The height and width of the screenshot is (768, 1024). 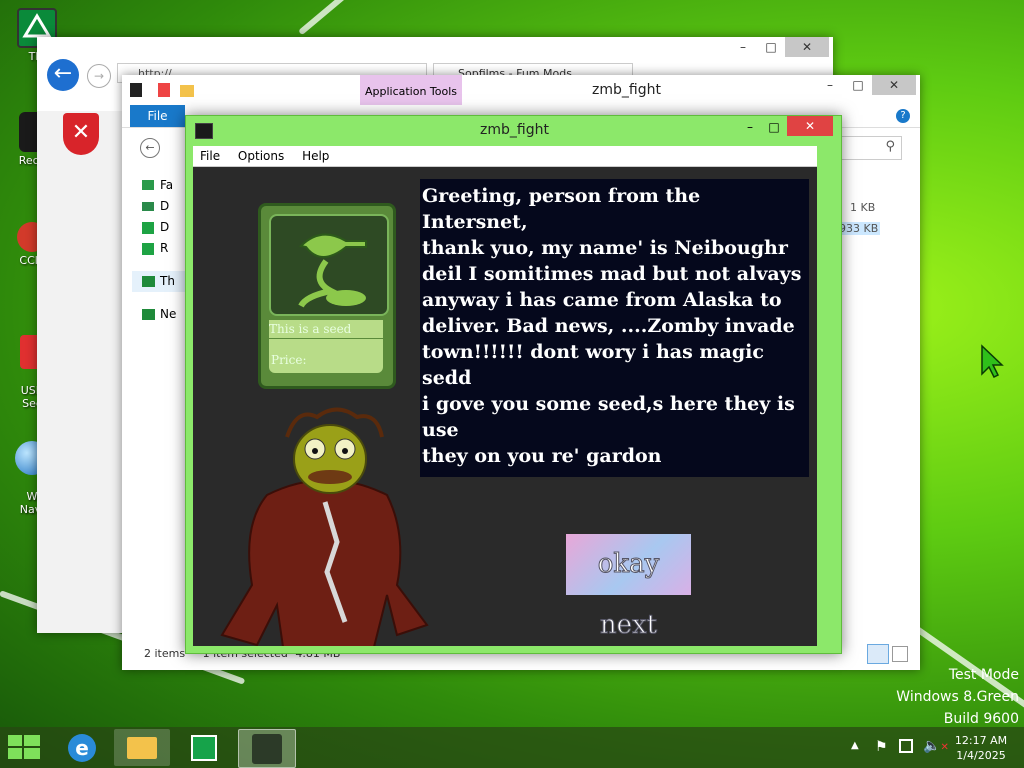 I want to click on taskbar-internet-explorer: e, so click(x=82, y=747).